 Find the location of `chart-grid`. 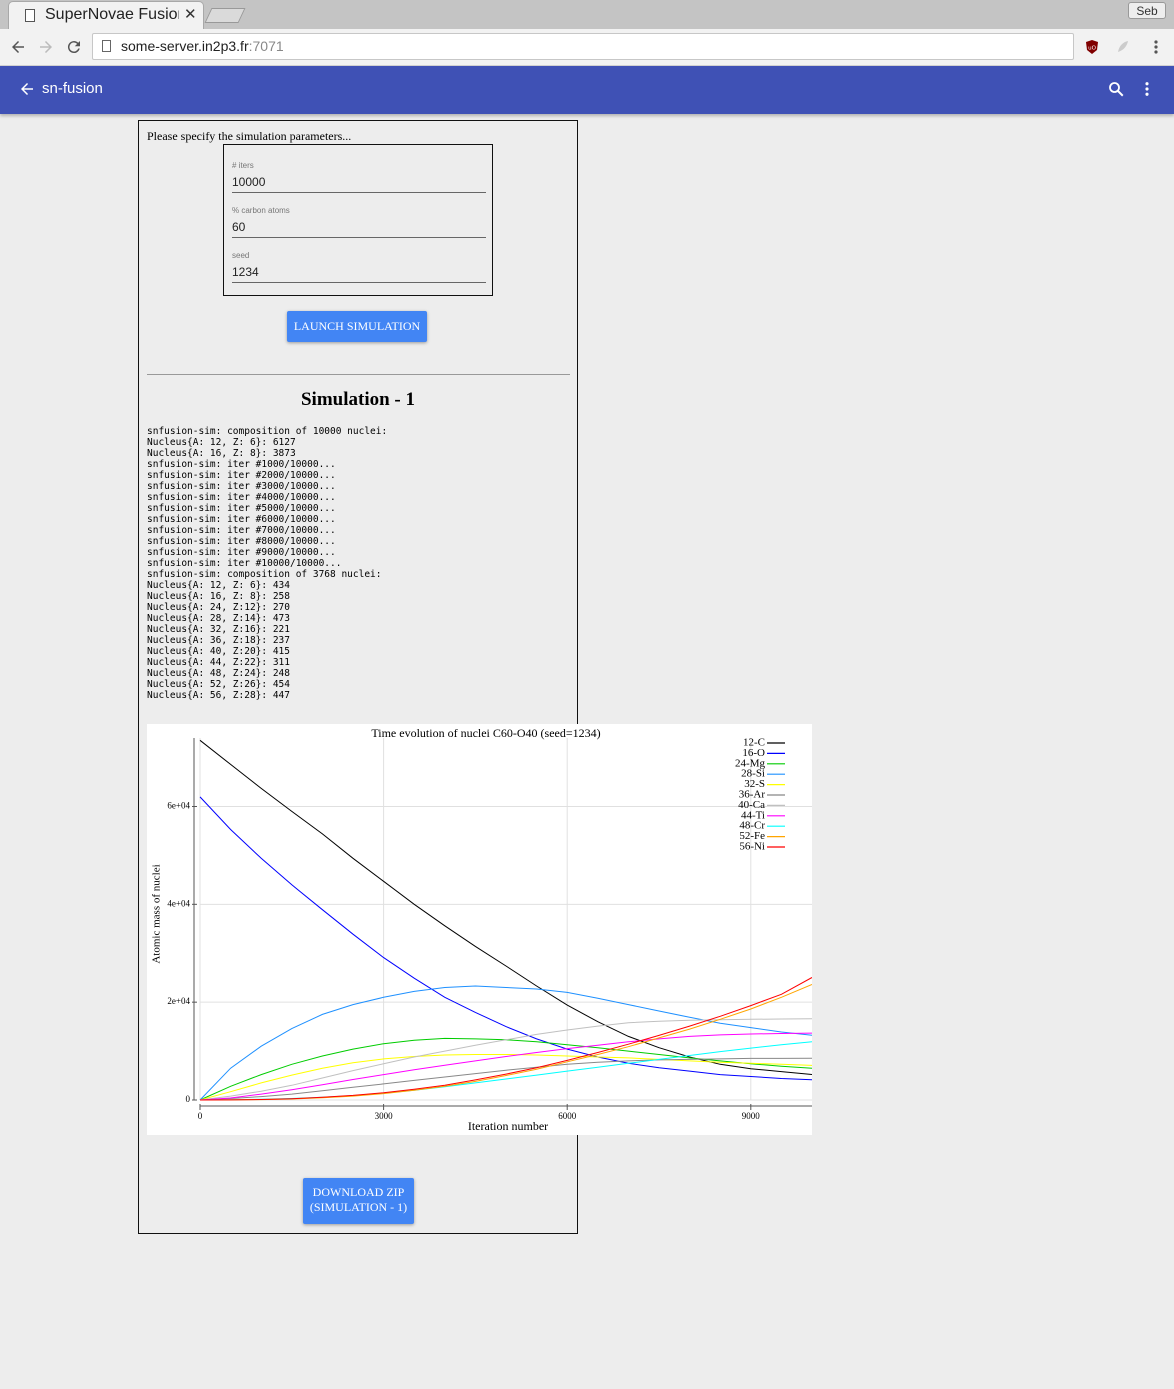

chart-grid is located at coordinates (505, 919).